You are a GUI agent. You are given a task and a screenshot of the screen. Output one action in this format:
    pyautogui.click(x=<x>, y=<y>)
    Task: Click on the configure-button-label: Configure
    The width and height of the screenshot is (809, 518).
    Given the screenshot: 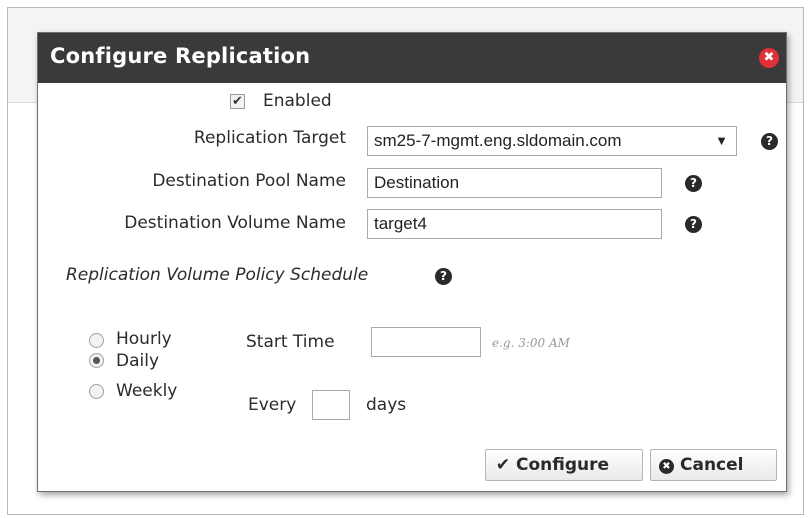 What is the action you would take?
    pyautogui.click(x=563, y=465)
    